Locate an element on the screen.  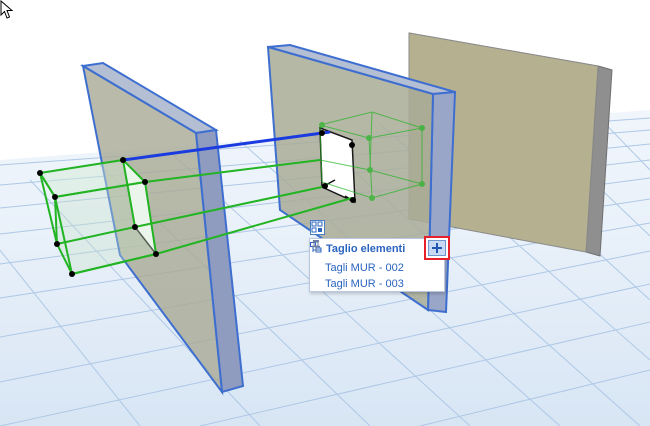
list-item-cut-002: Tagli MUR - 002 is located at coordinates (364, 269).